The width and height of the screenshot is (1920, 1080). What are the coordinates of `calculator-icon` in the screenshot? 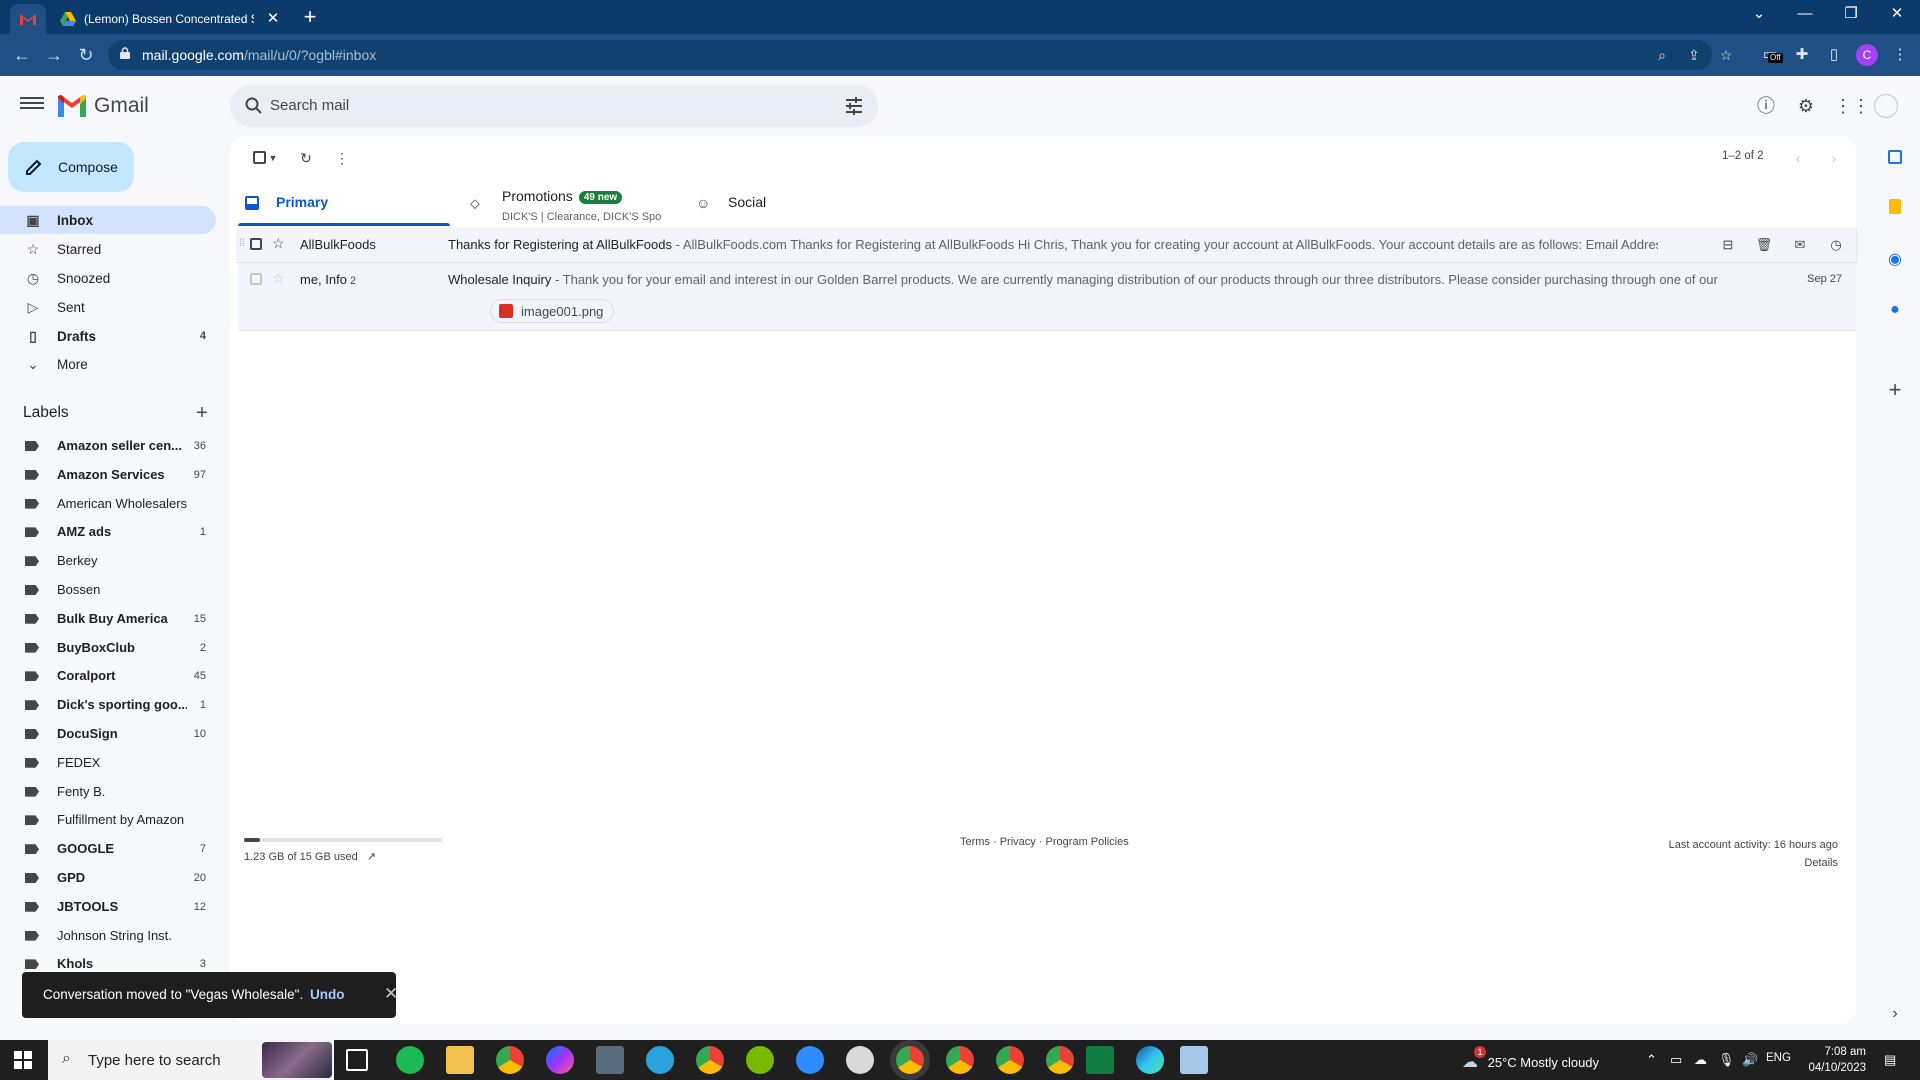 It's located at (610, 1060).